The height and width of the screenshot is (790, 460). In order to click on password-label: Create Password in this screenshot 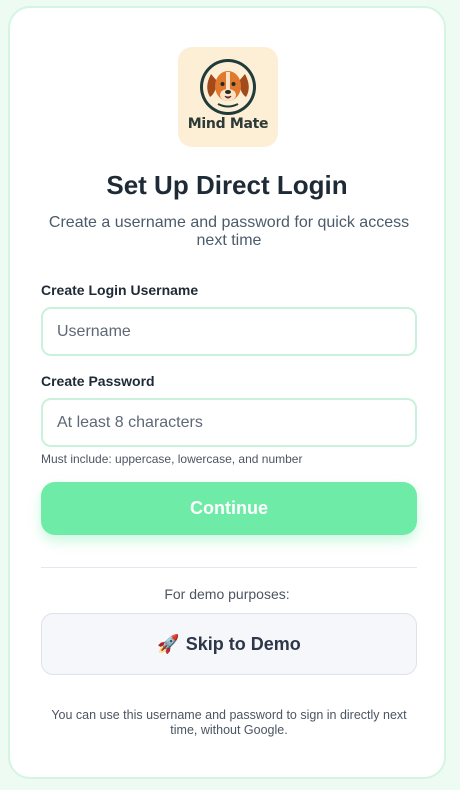, I will do `click(98, 381)`.